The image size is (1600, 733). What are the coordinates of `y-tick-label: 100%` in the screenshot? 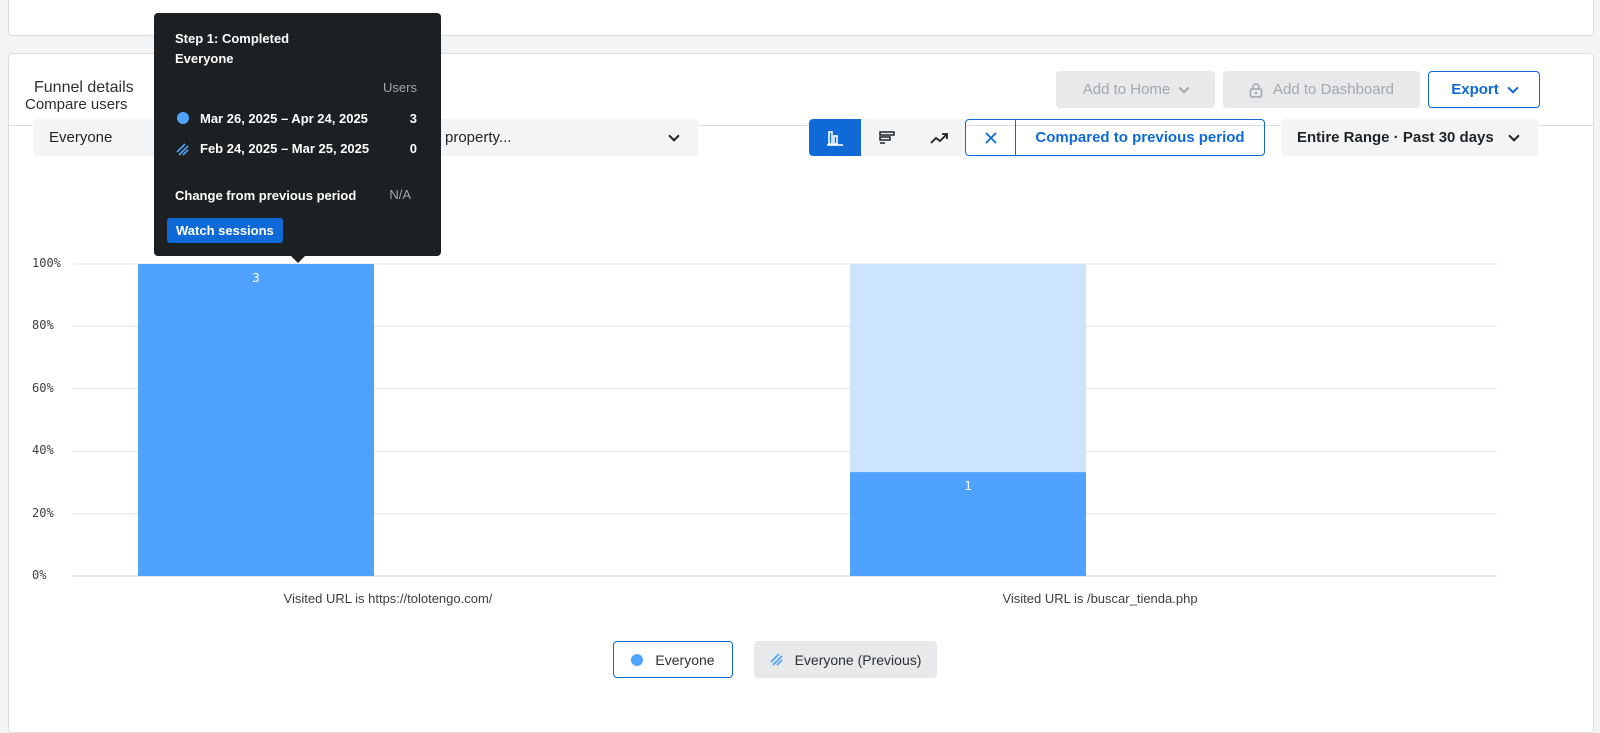 It's located at (46, 263).